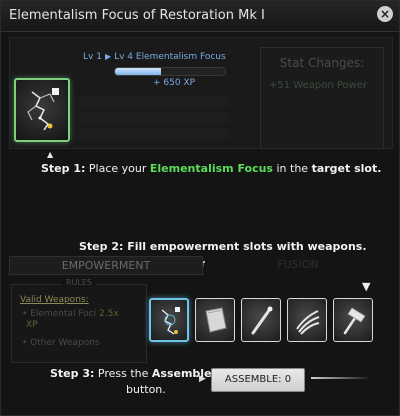 This screenshot has height=416, width=400. I want to click on rule-item: • Other Weapons, so click(61, 343).